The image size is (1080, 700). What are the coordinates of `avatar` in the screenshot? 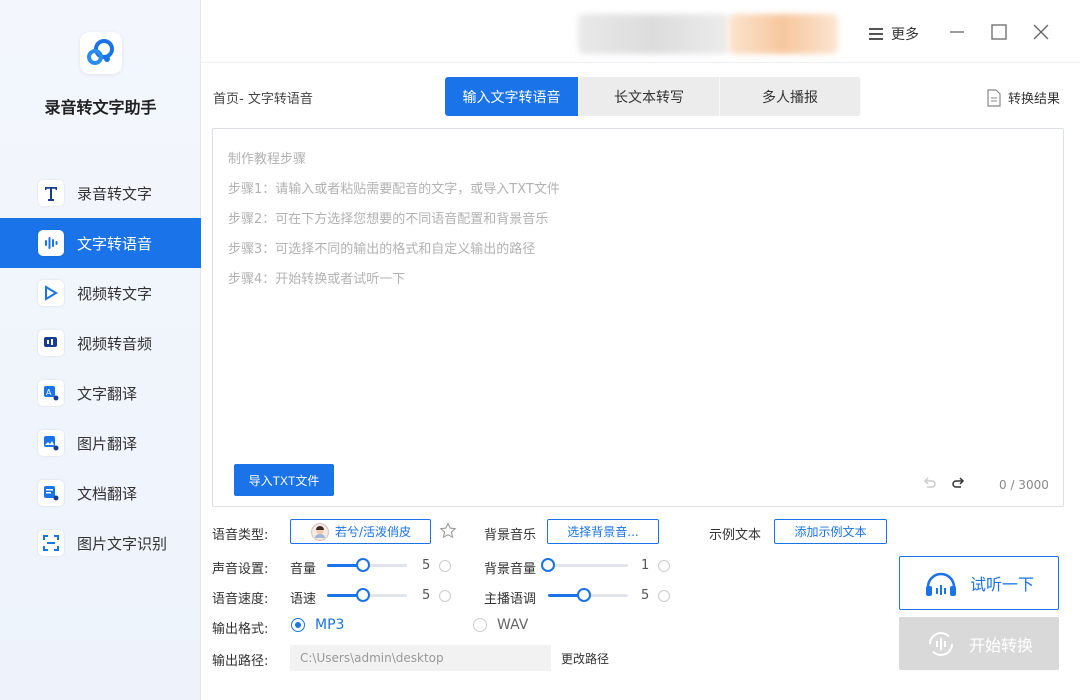 It's located at (320, 531).